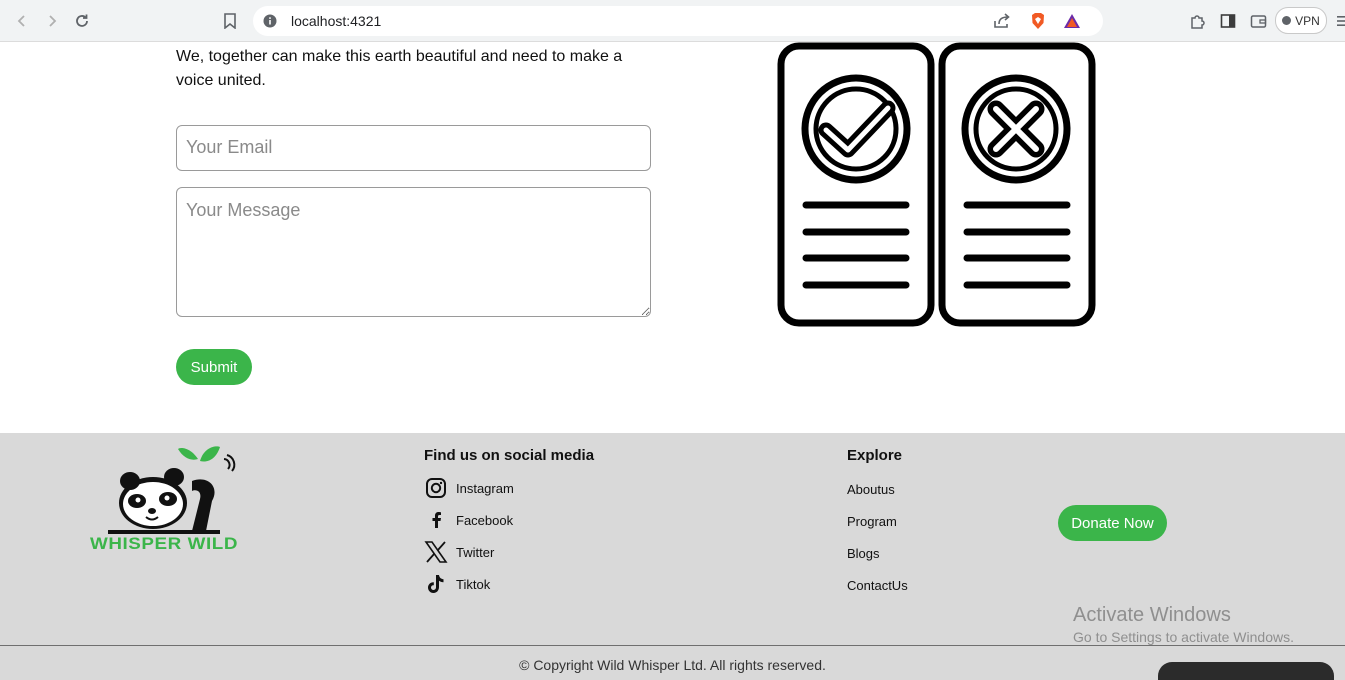  Describe the element at coordinates (1183, 637) in the screenshot. I see `activate-windows-subtitle: Go to Settings to activate Windows.` at that location.